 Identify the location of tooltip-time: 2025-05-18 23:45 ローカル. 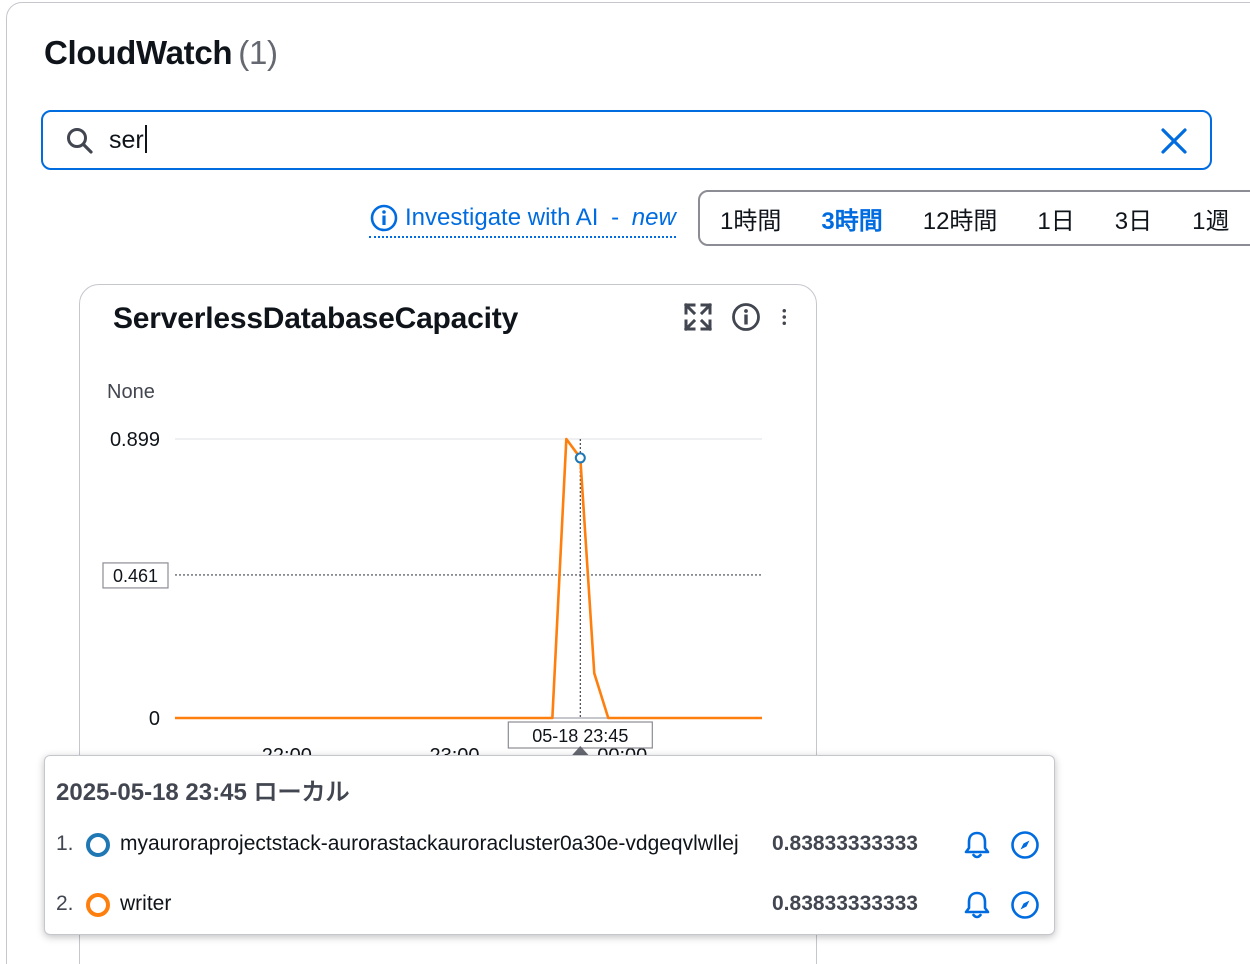
(203, 792).